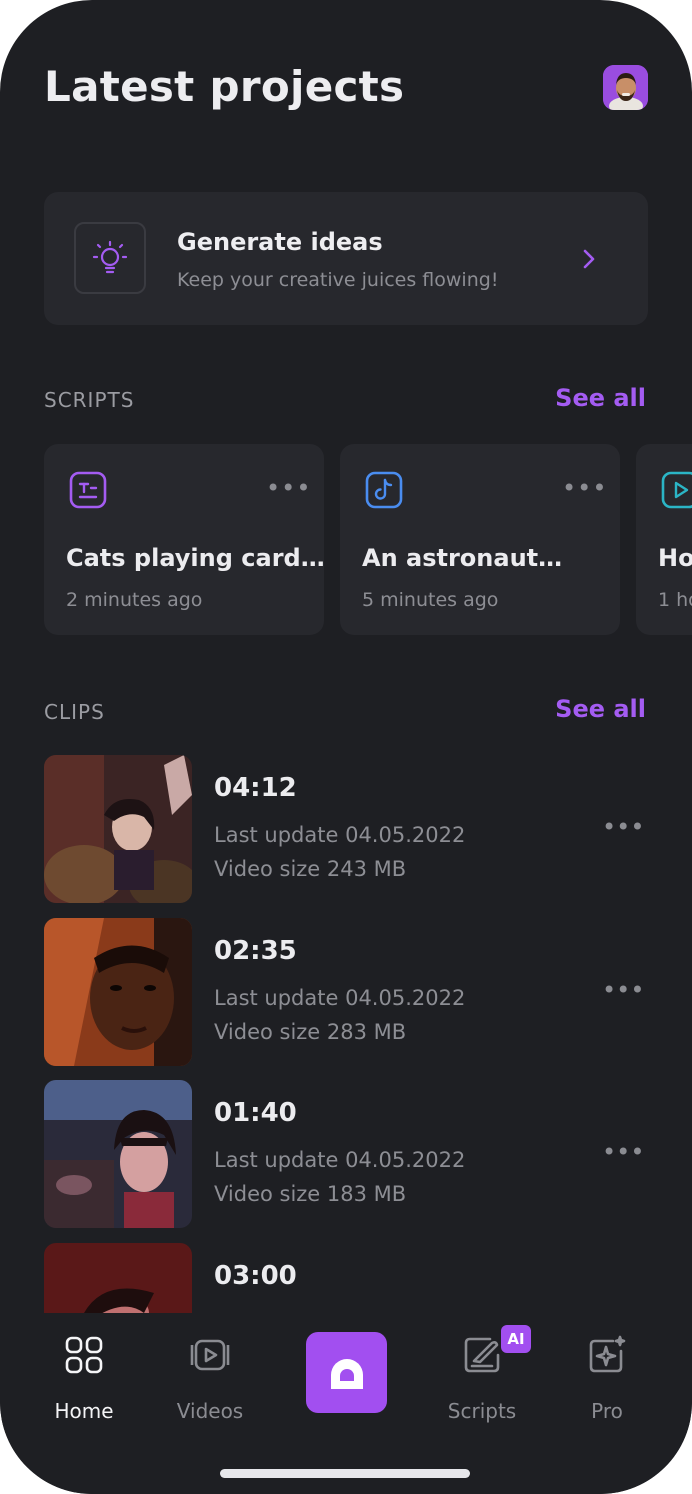 The image size is (692, 1494). I want to click on avatar-photo, so click(625, 87).